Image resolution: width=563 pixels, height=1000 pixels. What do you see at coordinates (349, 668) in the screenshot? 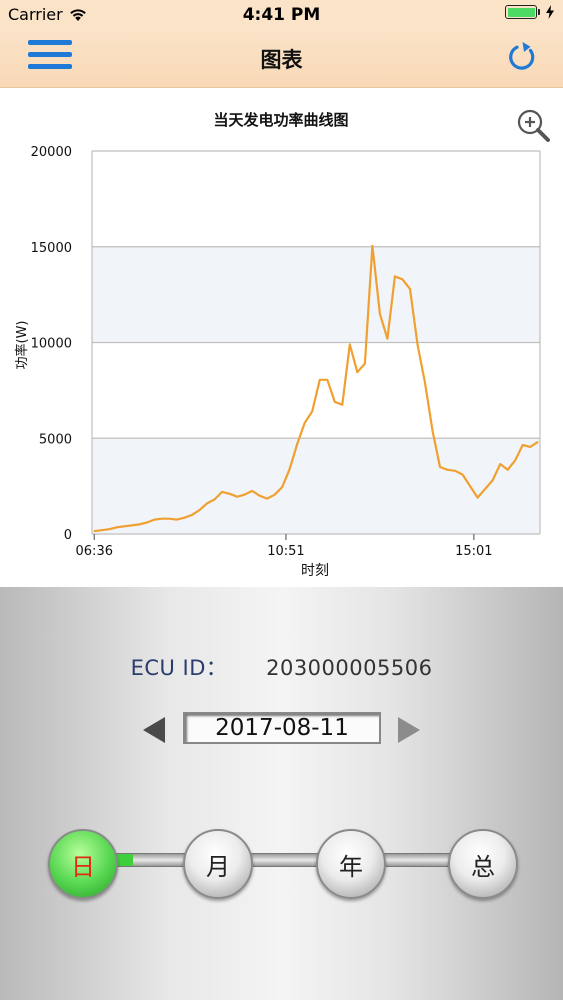
I see `ecu-id-value: 203000005506` at bounding box center [349, 668].